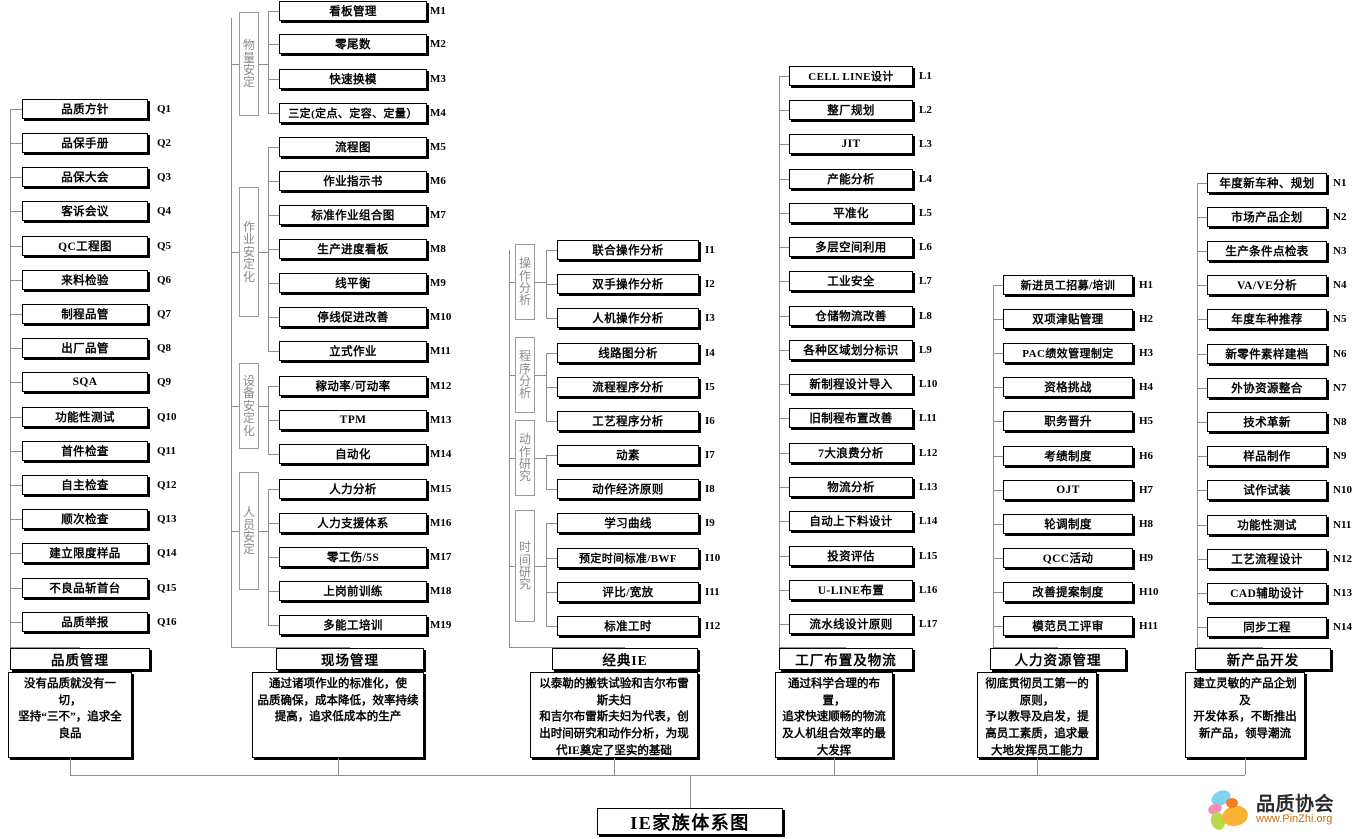  I want to click on item-box-H1: 新进员工招募/培训, so click(1068, 285).